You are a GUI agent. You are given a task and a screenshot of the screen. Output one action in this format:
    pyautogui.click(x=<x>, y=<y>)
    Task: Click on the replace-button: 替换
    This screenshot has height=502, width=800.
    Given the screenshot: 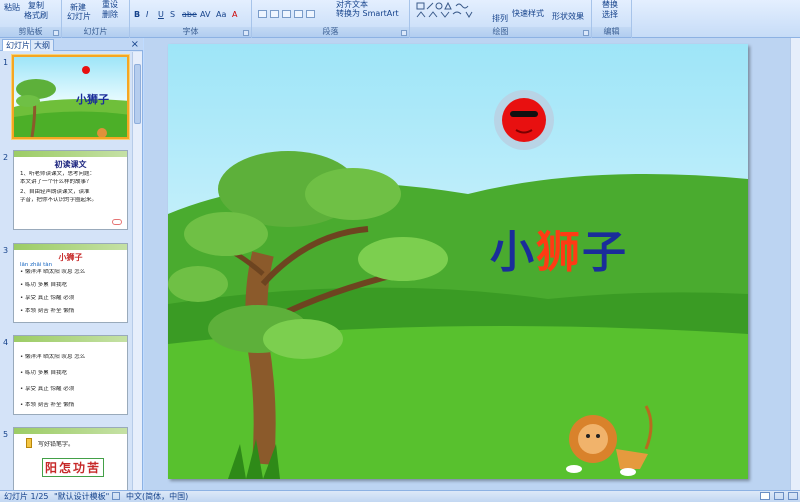 What is the action you would take?
    pyautogui.click(x=610, y=4)
    